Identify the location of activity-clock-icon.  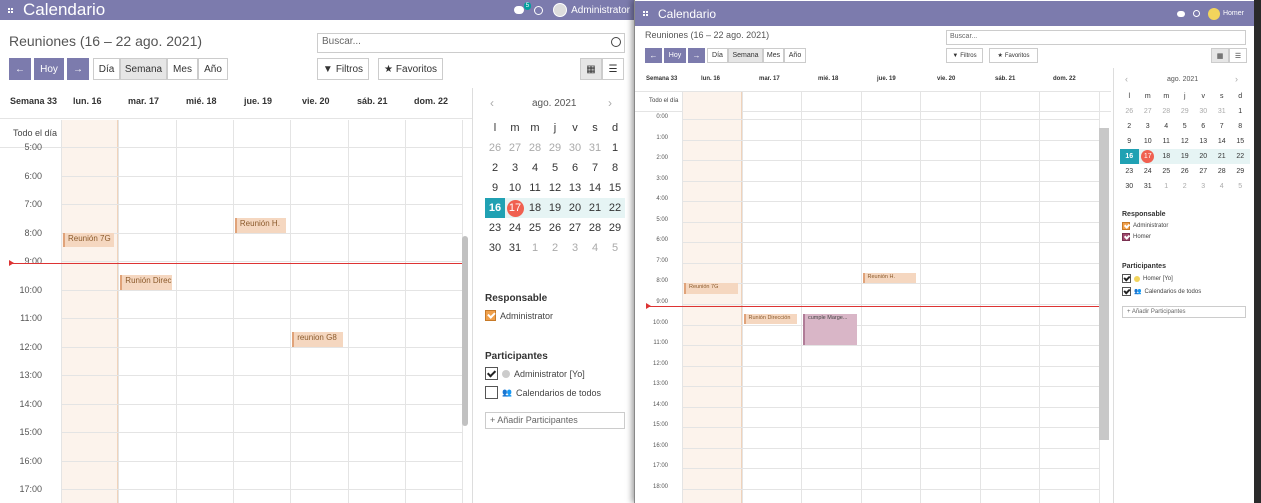
(1196, 13).